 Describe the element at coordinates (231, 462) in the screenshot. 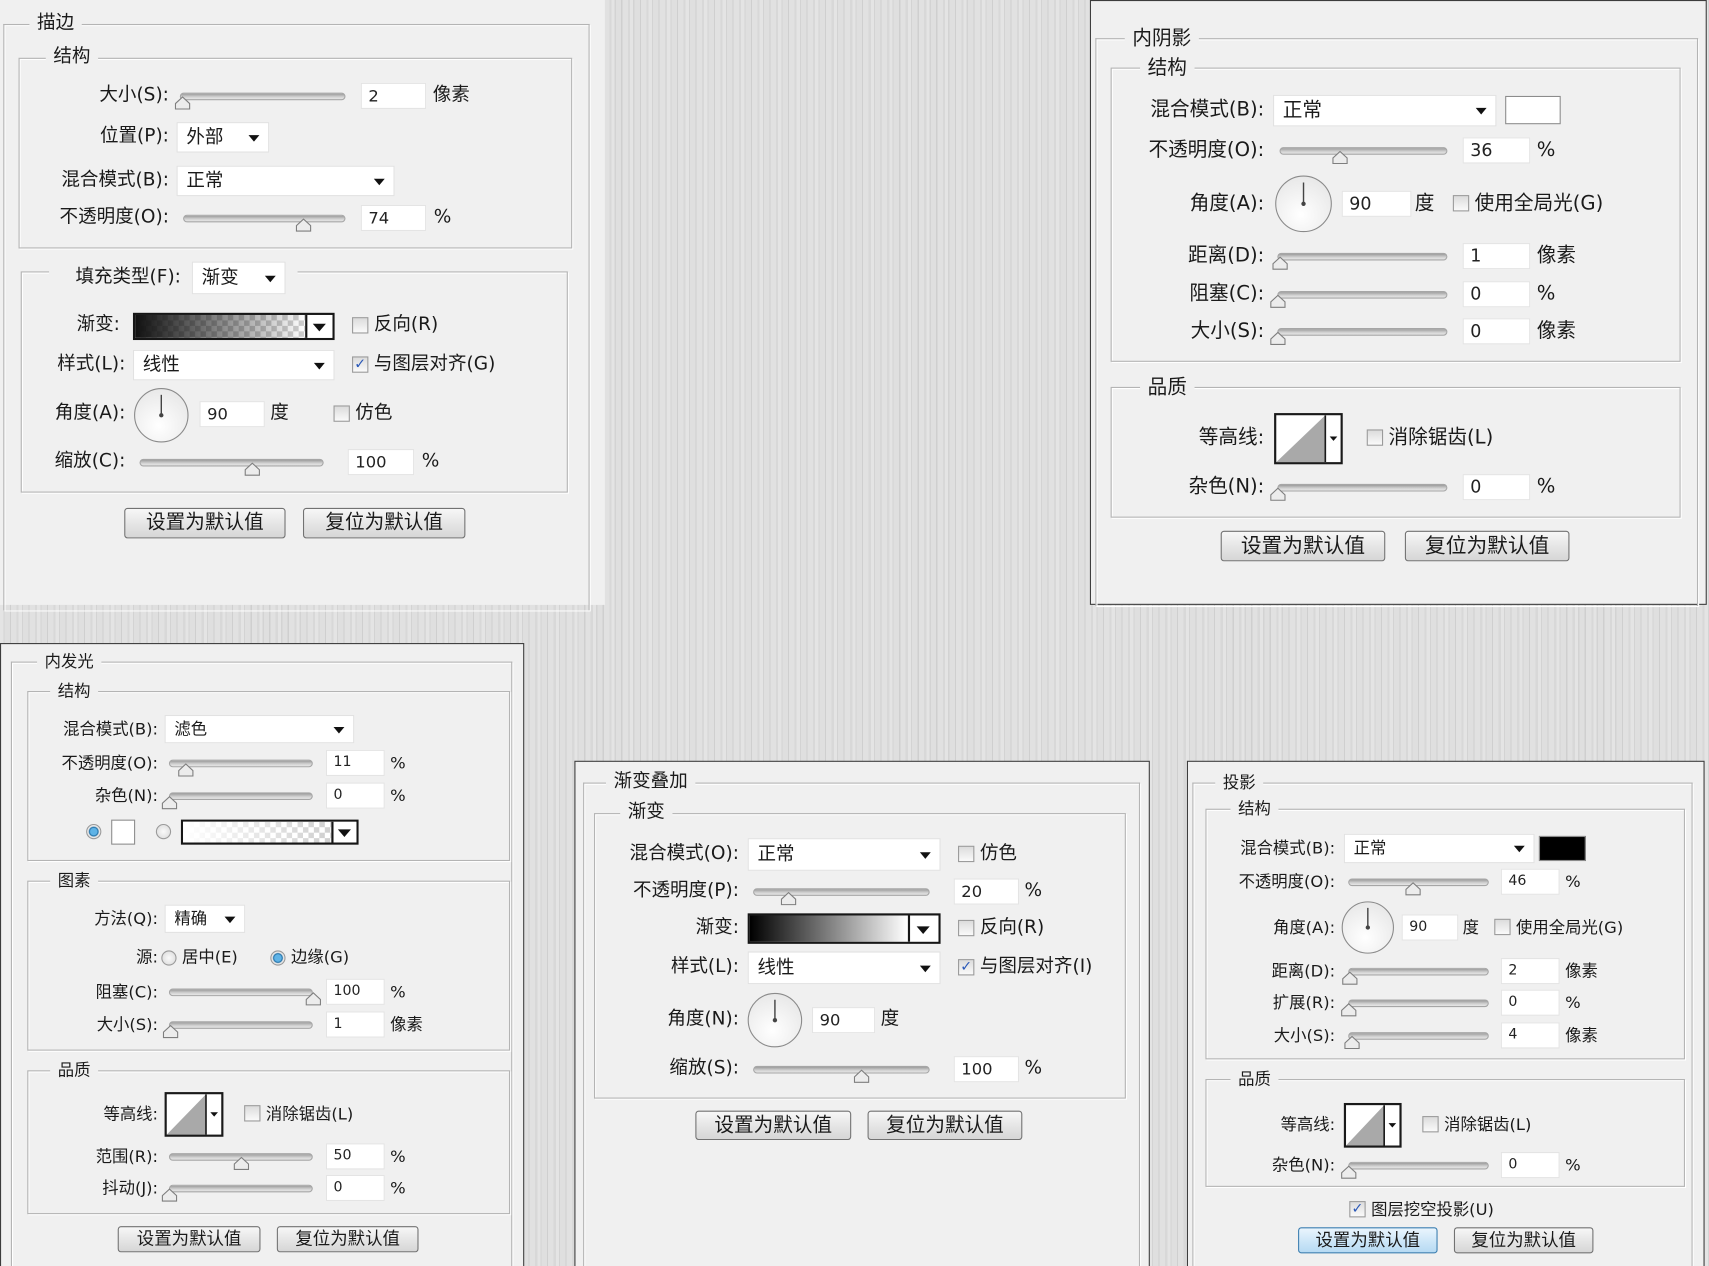

I see `stroke-scale-slider-track` at that location.